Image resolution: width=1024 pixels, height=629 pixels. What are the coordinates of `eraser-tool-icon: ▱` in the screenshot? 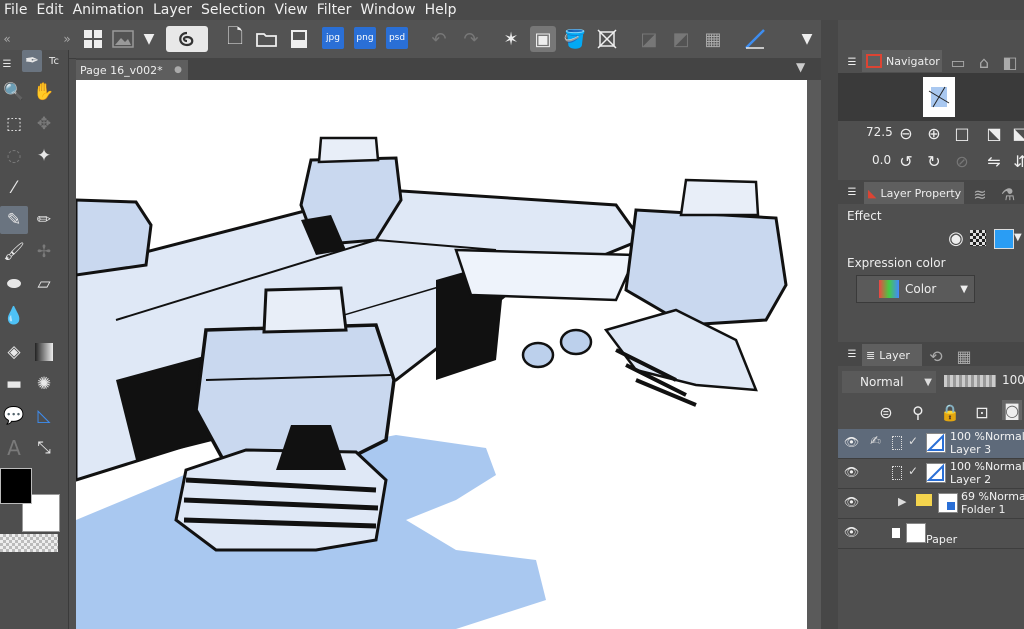 It's located at (44, 284).